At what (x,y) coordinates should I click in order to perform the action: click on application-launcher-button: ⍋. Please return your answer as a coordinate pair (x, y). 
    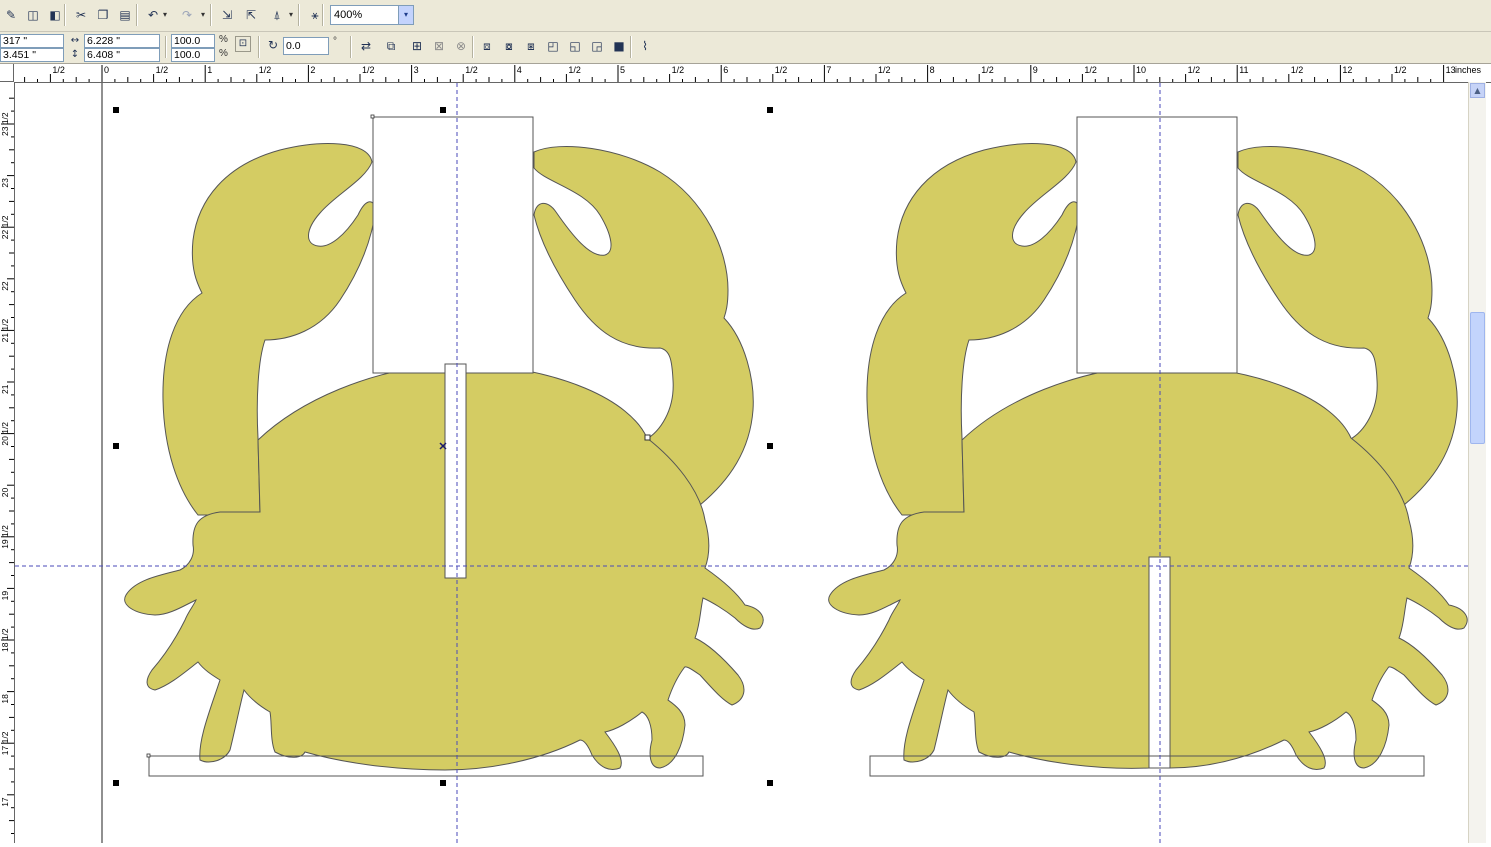
    Looking at the image, I should click on (277, 15).